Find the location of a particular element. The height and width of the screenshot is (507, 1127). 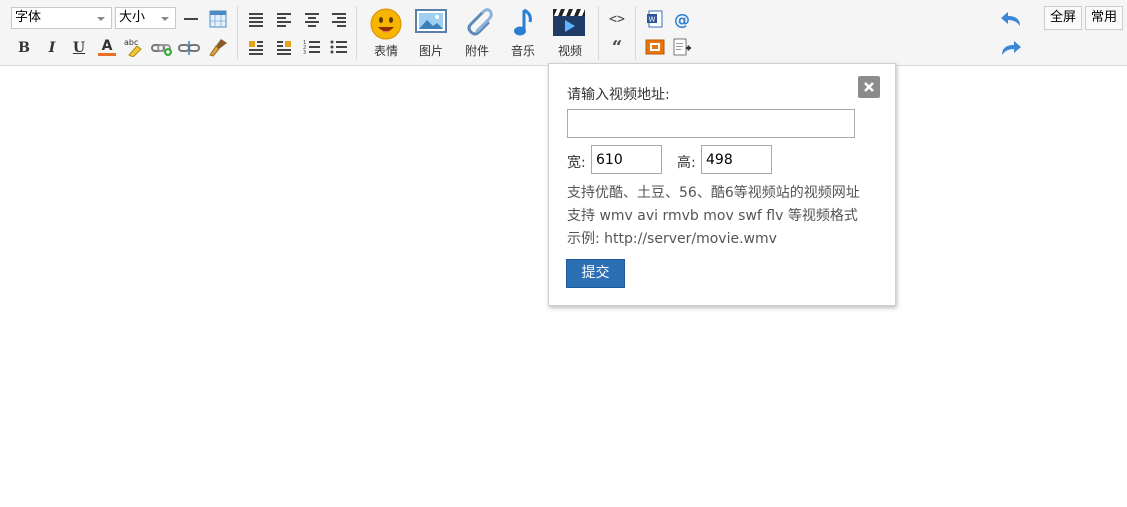

image-button: 图片 is located at coordinates (431, 33).